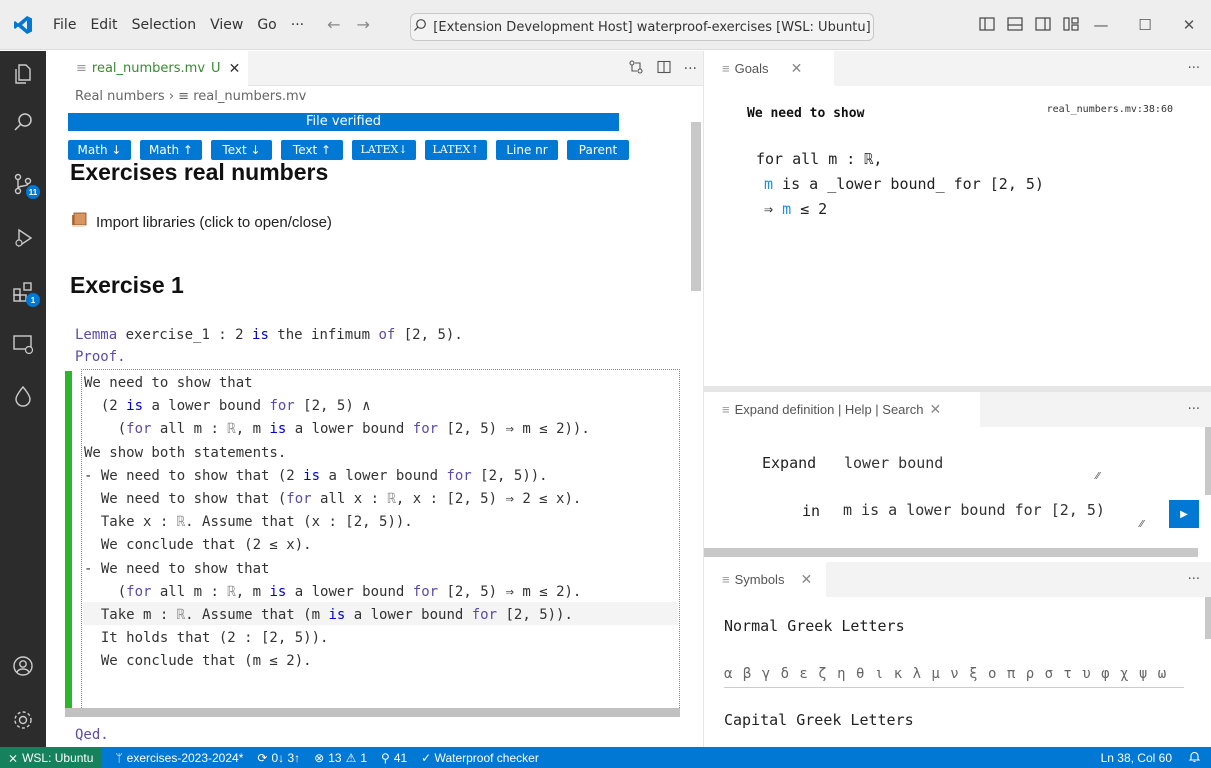 The image size is (1211, 768). What do you see at coordinates (297, 25) in the screenshot?
I see `menu-more: ···` at bounding box center [297, 25].